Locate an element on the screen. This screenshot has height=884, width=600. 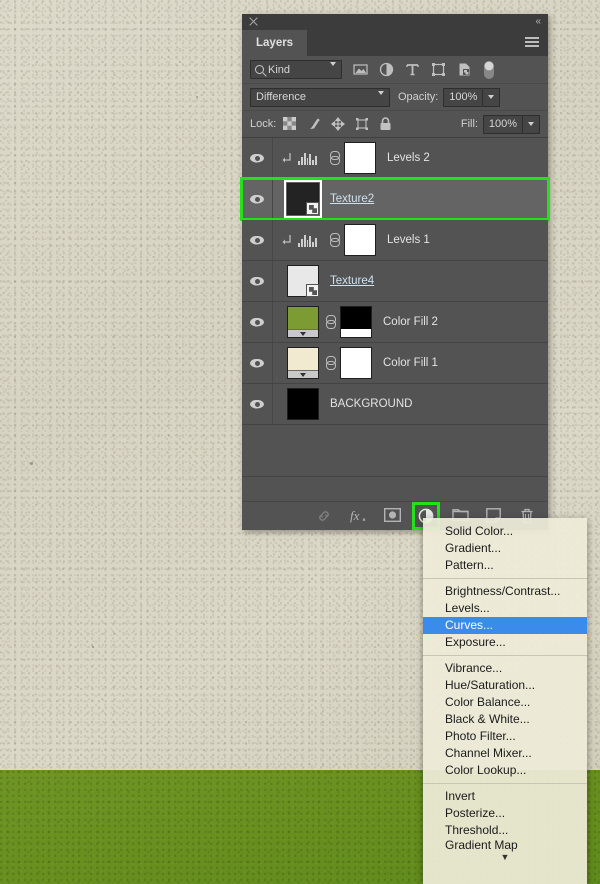
link-layers-icon is located at coordinates (324, 516).